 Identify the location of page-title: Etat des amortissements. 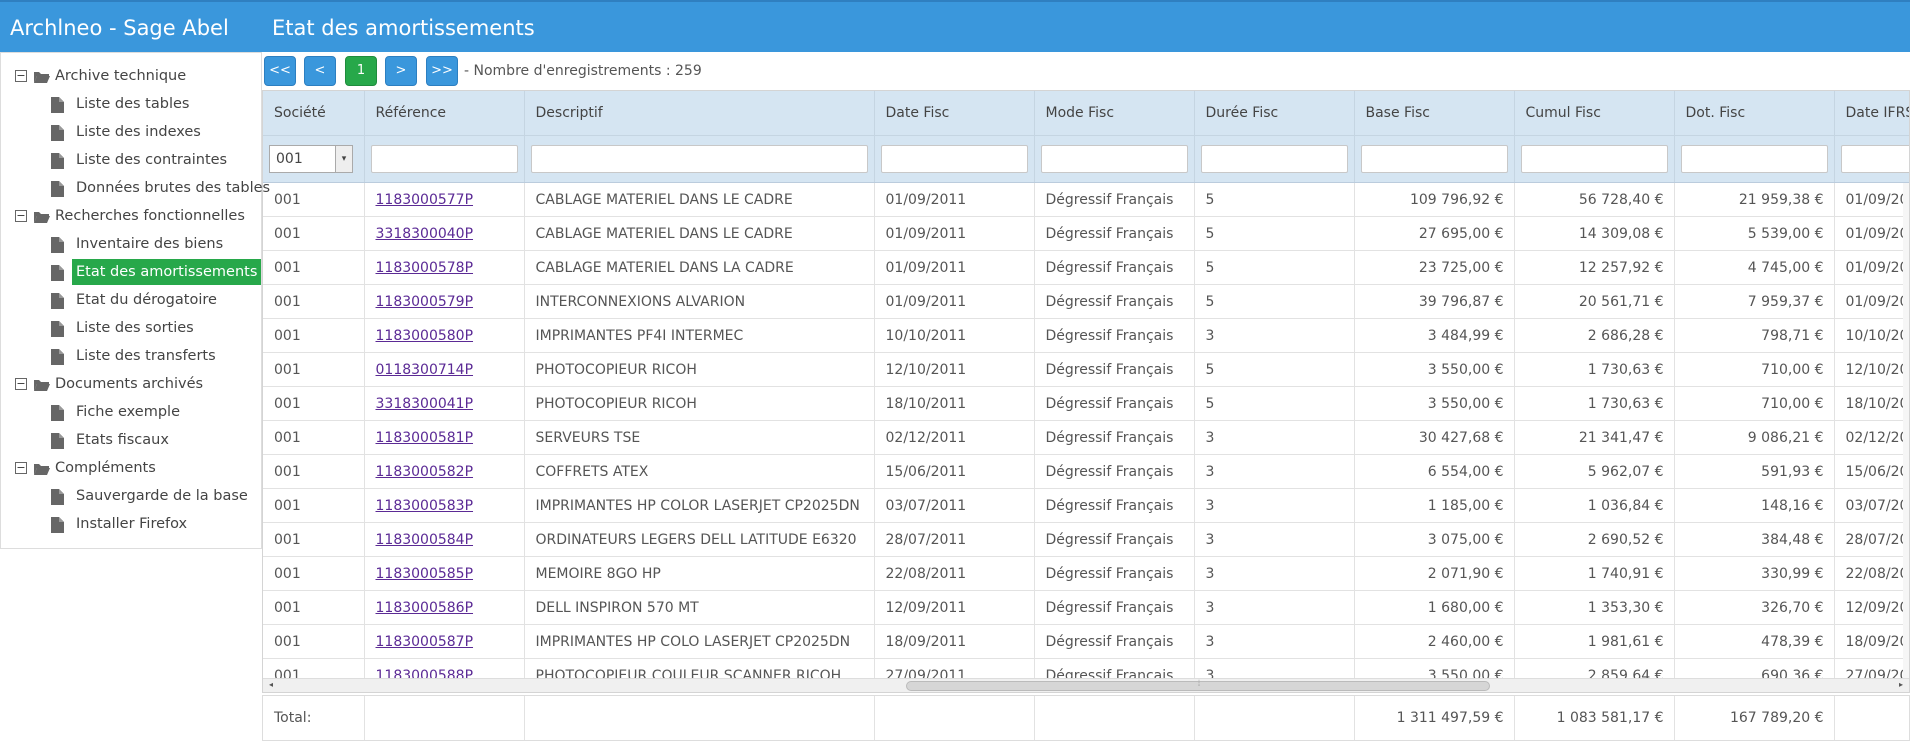
(403, 28).